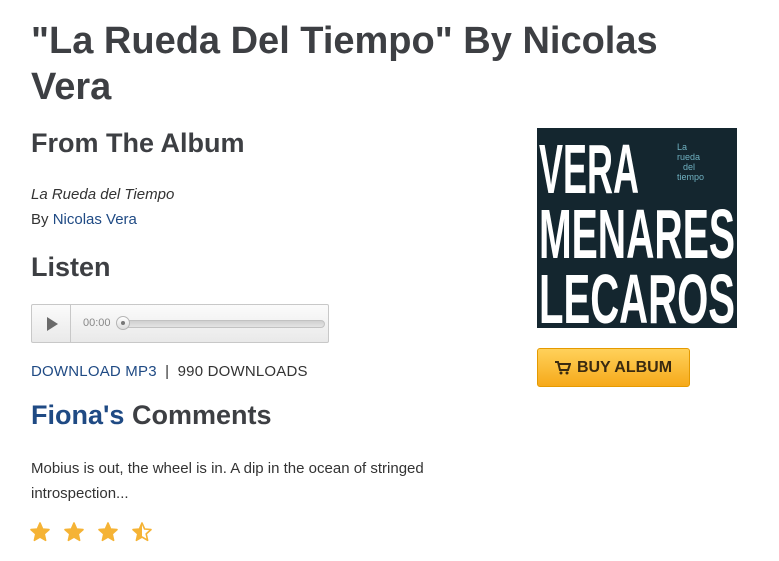 This screenshot has height=561, width=779. Describe the element at coordinates (94, 371) in the screenshot. I see `download-mp3-link: DOWNLOAD MP3` at that location.